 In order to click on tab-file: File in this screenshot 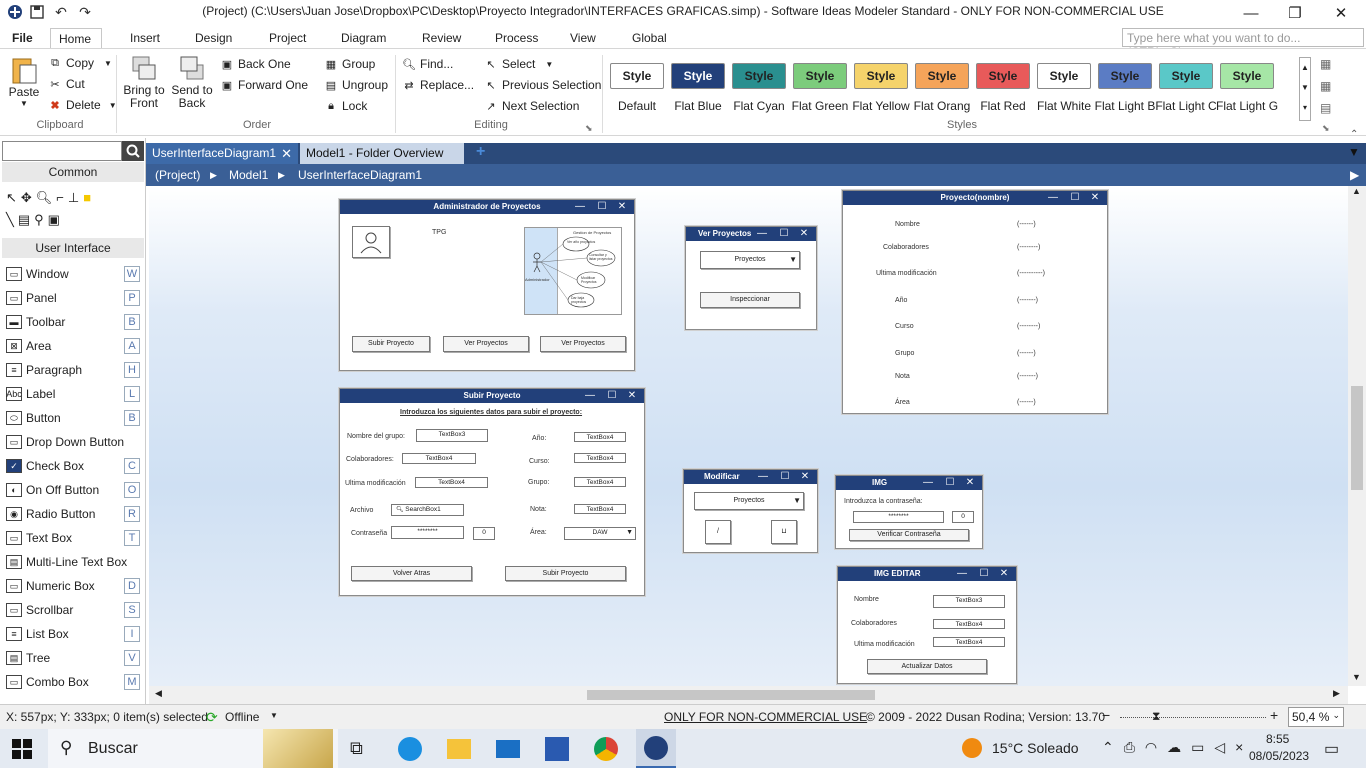, I will do `click(22, 38)`.